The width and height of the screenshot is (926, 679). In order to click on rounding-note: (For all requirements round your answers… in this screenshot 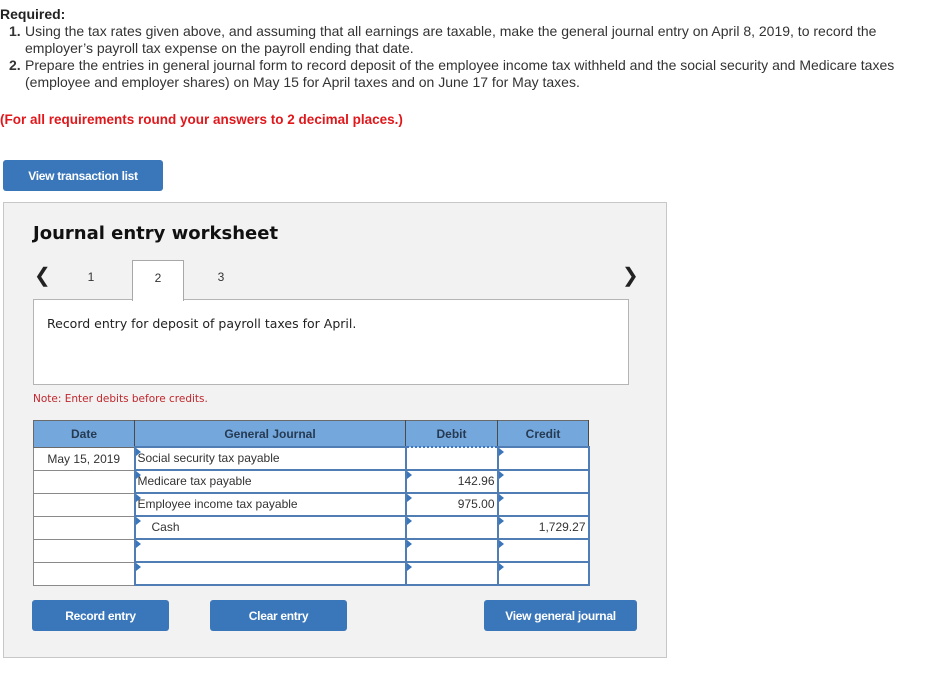, I will do `click(201, 119)`.